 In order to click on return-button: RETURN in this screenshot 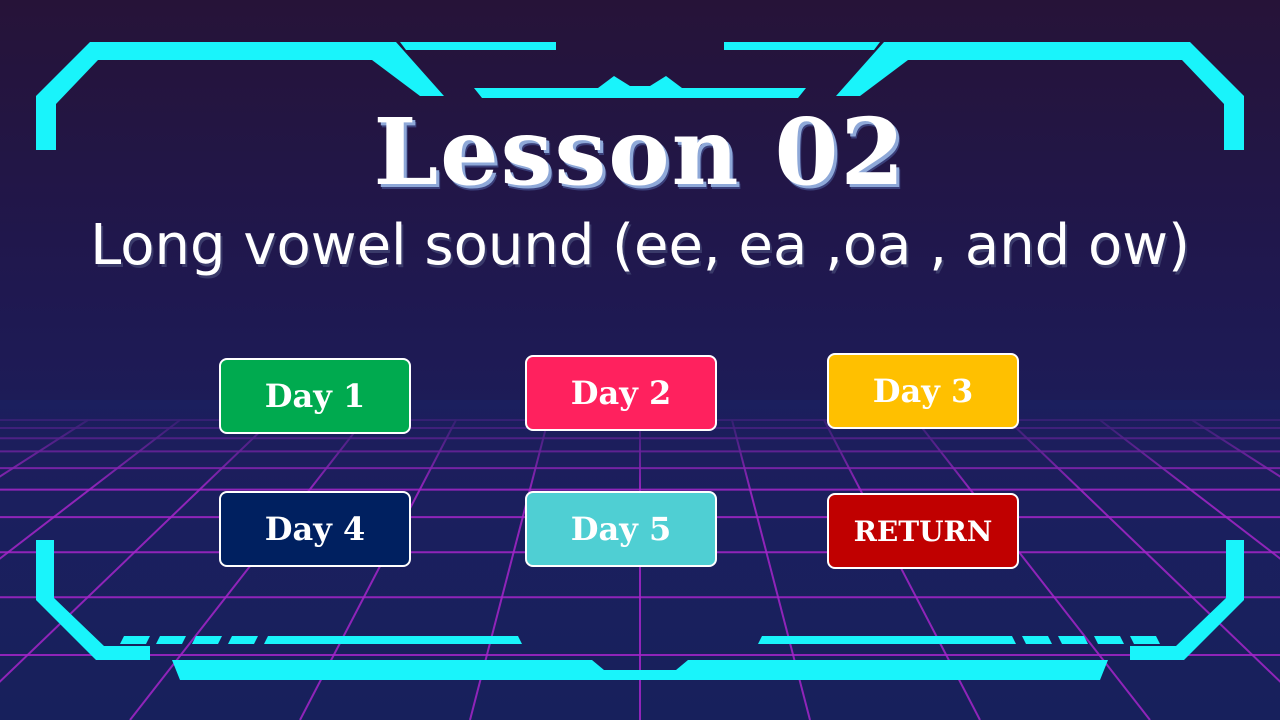, I will do `click(923, 531)`.